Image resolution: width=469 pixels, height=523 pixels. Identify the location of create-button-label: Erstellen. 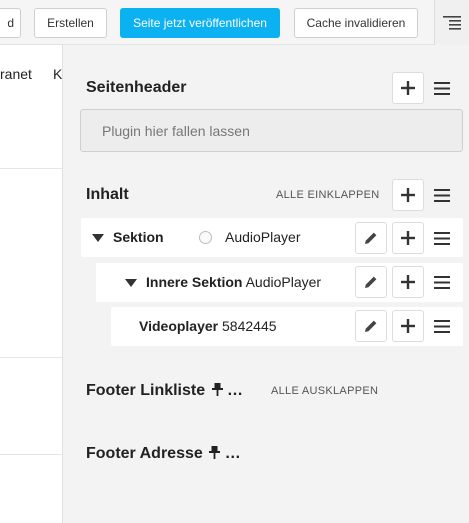
(70, 23).